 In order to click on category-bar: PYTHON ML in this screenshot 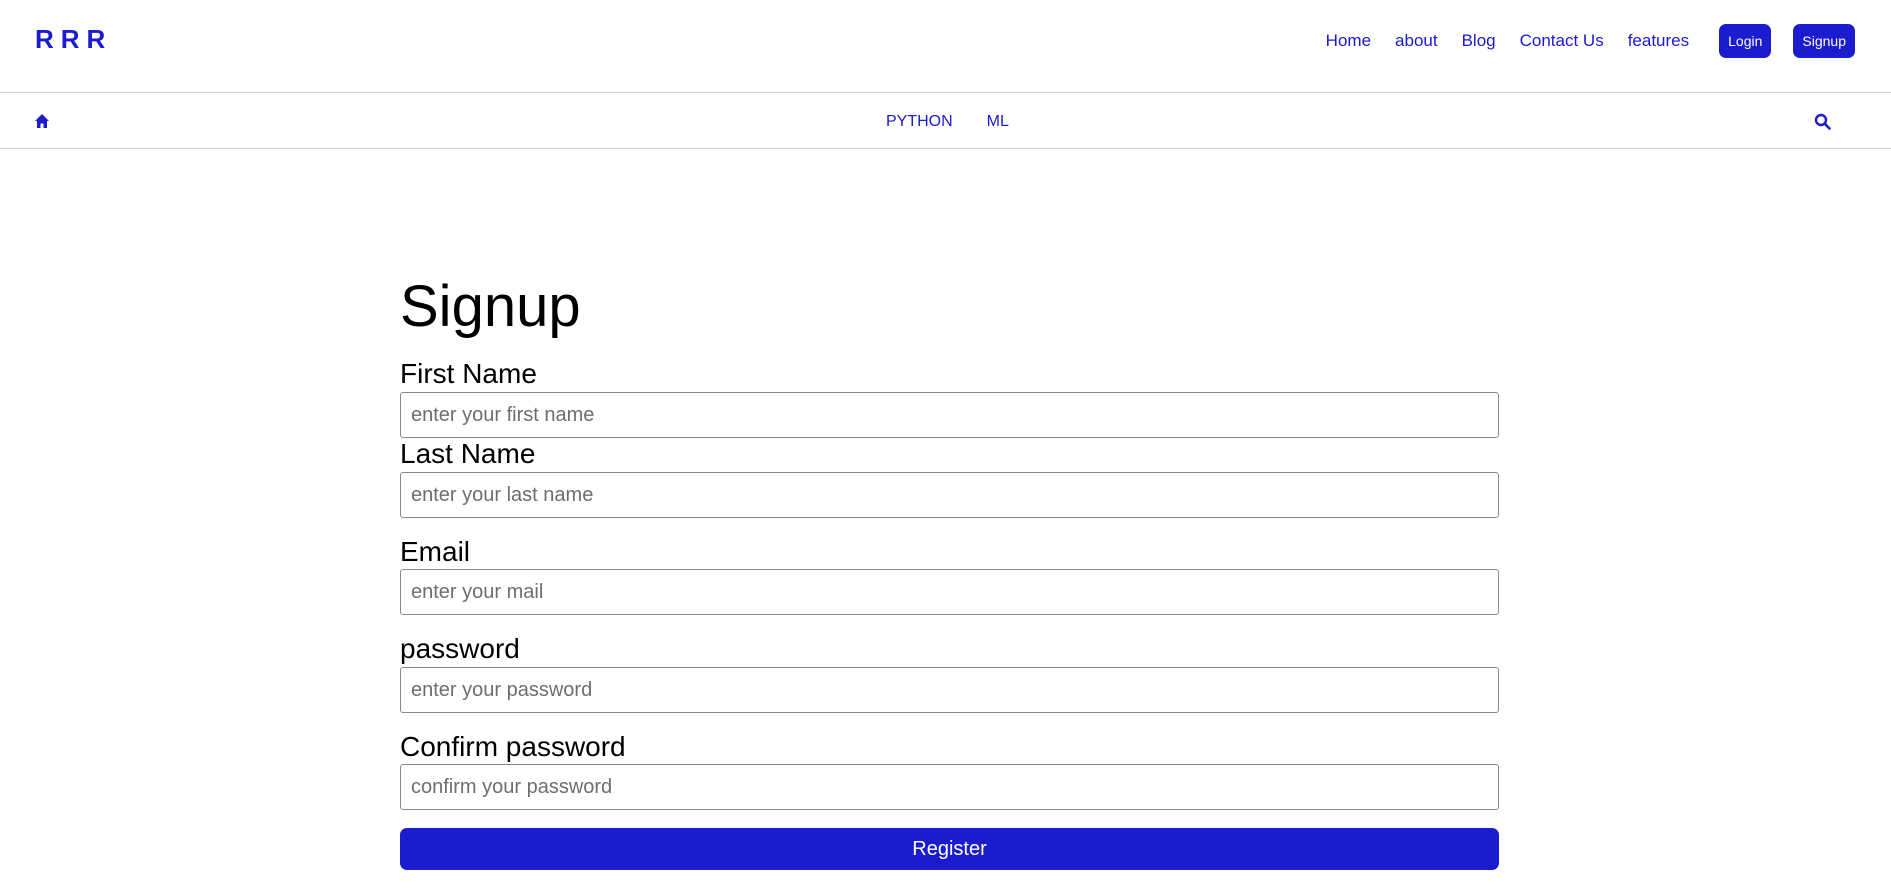, I will do `click(945, 121)`.